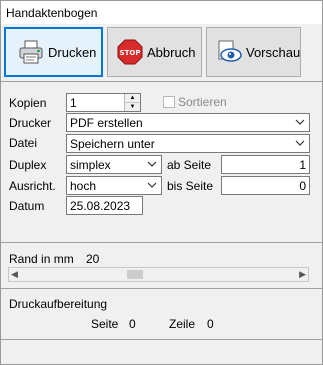  I want to click on toolbar-separator, so click(161, 81).